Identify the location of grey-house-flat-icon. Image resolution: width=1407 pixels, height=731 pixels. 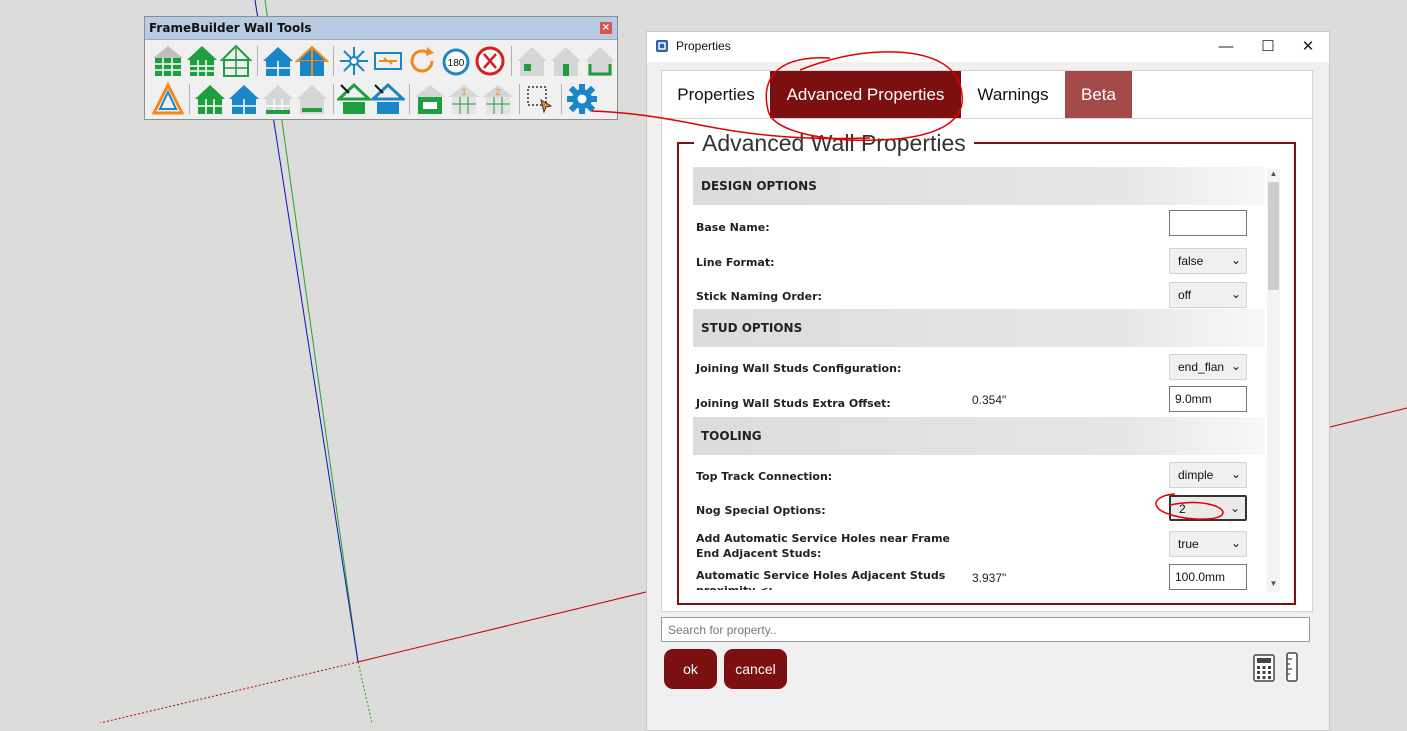
(312, 99).